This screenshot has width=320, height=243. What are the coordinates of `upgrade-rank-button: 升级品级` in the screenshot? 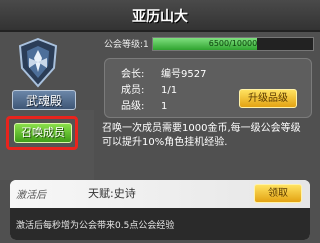 It's located at (268, 98).